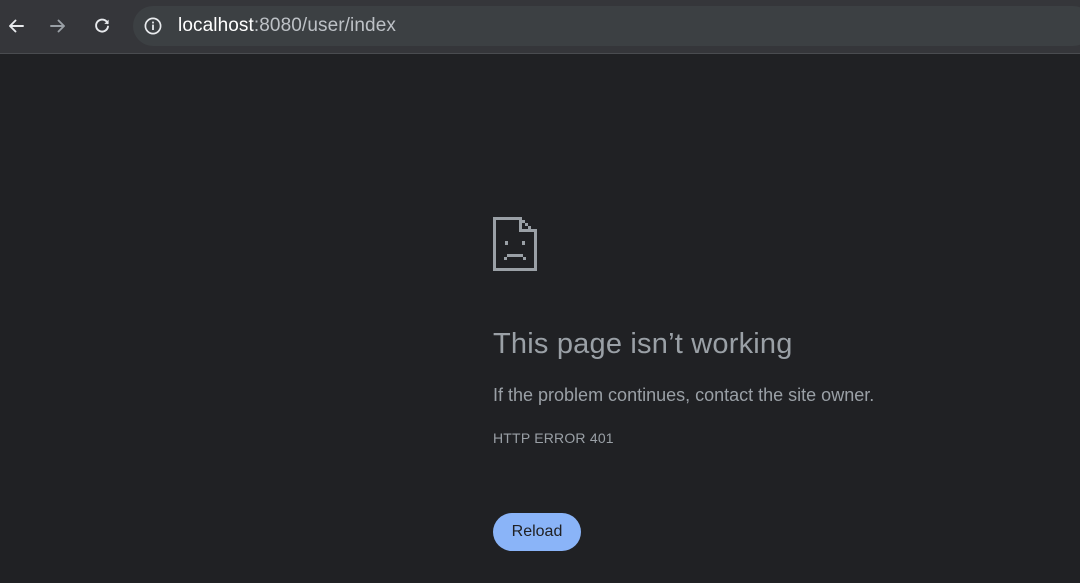  What do you see at coordinates (216, 25) in the screenshot?
I see `url-host: localhost` at bounding box center [216, 25].